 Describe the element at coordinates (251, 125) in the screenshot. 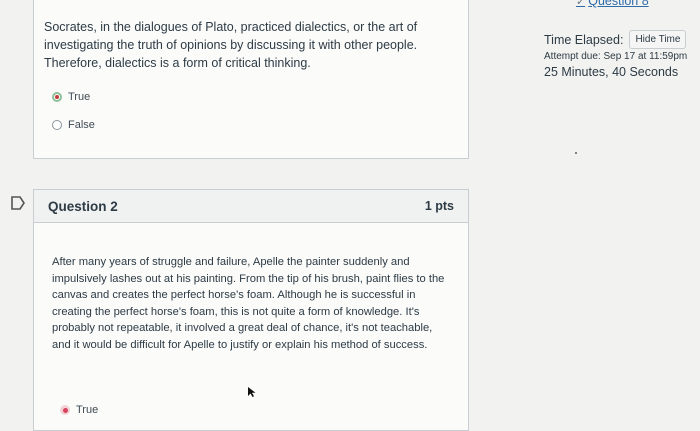

I see `answer-option-false: False` at that location.